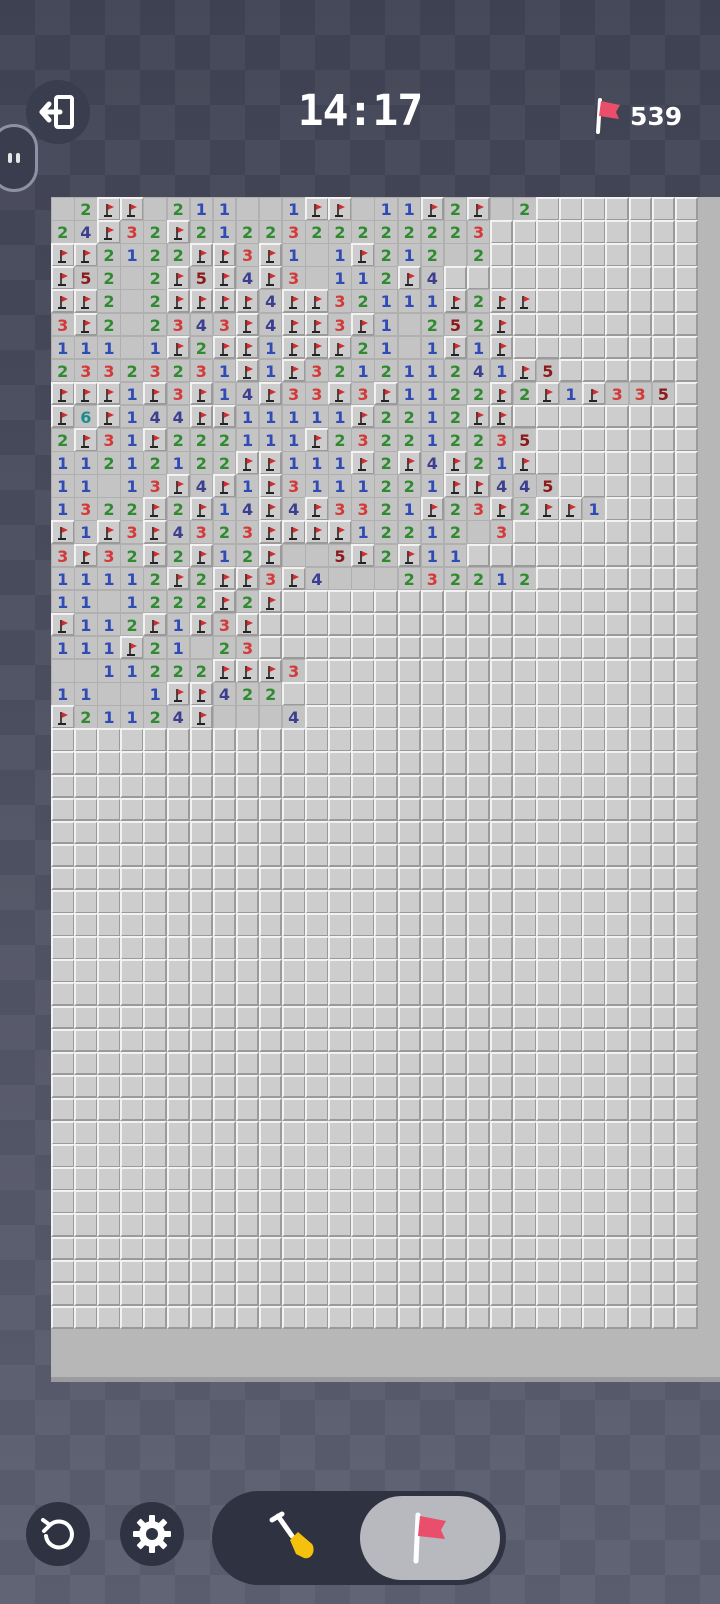 Image resolution: width=720 pixels, height=1604 pixels. Describe the element at coordinates (525, 440) in the screenshot. I see `number-cell: 5` at that location.